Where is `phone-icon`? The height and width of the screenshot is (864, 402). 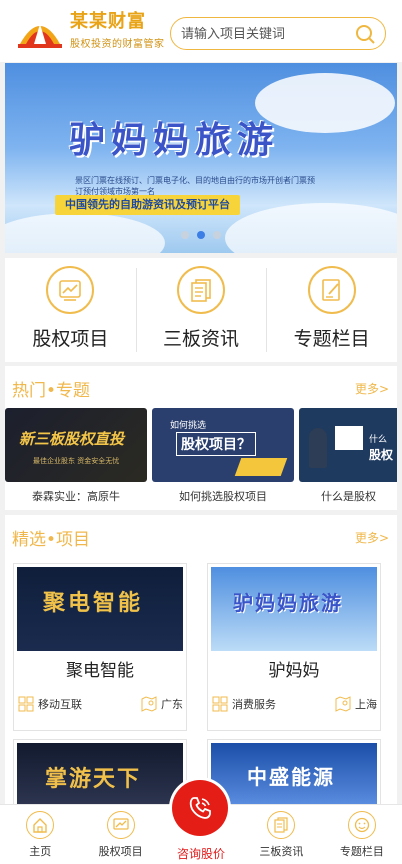 phone-icon is located at coordinates (200, 808).